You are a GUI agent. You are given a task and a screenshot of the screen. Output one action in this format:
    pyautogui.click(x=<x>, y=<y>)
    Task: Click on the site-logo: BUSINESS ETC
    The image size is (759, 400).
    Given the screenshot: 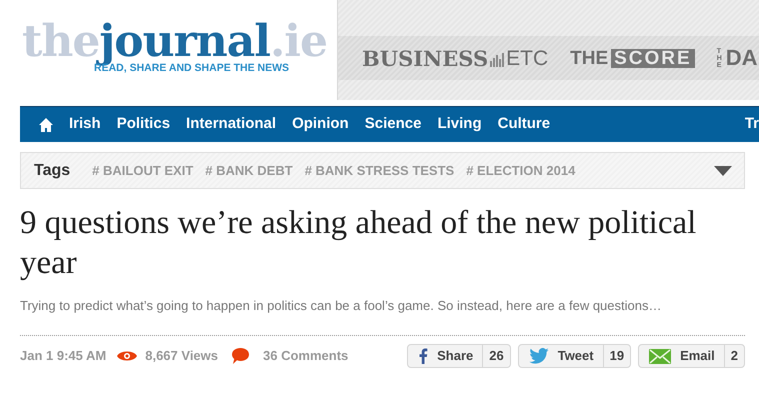 What is the action you would take?
    pyautogui.click(x=455, y=58)
    